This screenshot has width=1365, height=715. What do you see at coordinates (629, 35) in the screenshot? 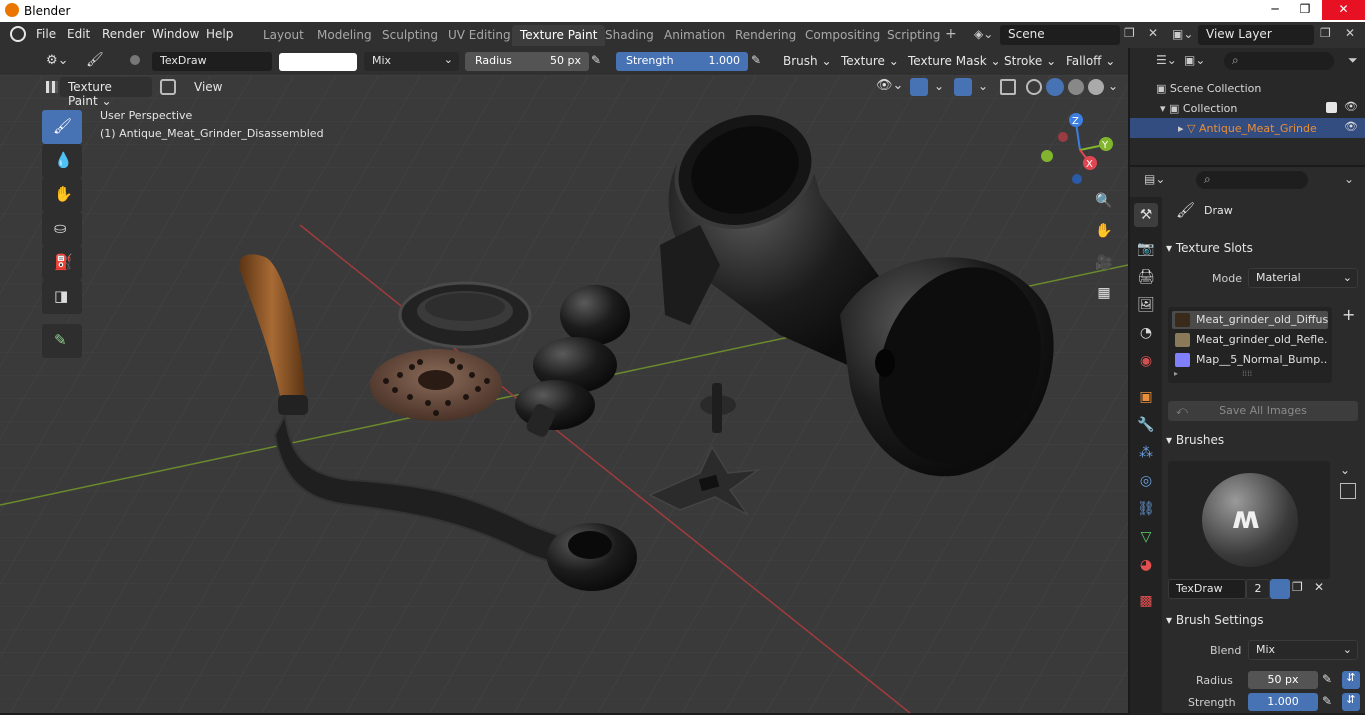
I see `tab-shading: Shading` at bounding box center [629, 35].